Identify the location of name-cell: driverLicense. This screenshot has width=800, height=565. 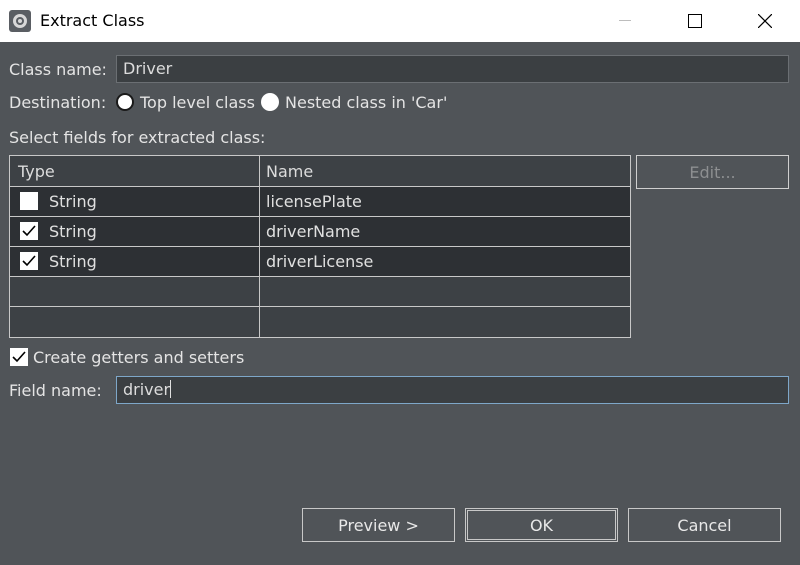
(320, 261).